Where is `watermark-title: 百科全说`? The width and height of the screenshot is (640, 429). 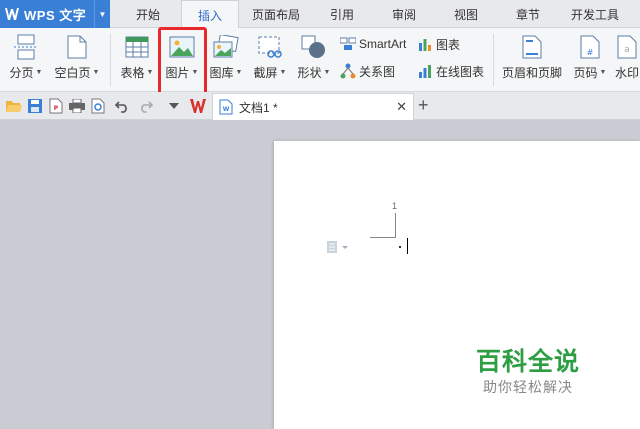 watermark-title: 百科全说 is located at coordinates (528, 362).